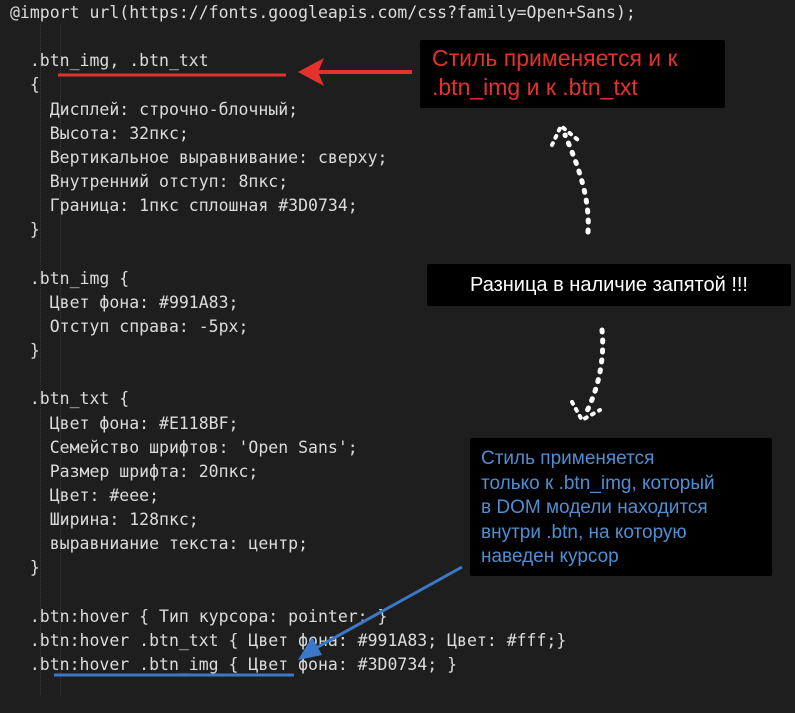 Image resolution: width=795 pixels, height=713 pixels. What do you see at coordinates (310, 648) in the screenshot?
I see `blue-arrow-head` at bounding box center [310, 648].